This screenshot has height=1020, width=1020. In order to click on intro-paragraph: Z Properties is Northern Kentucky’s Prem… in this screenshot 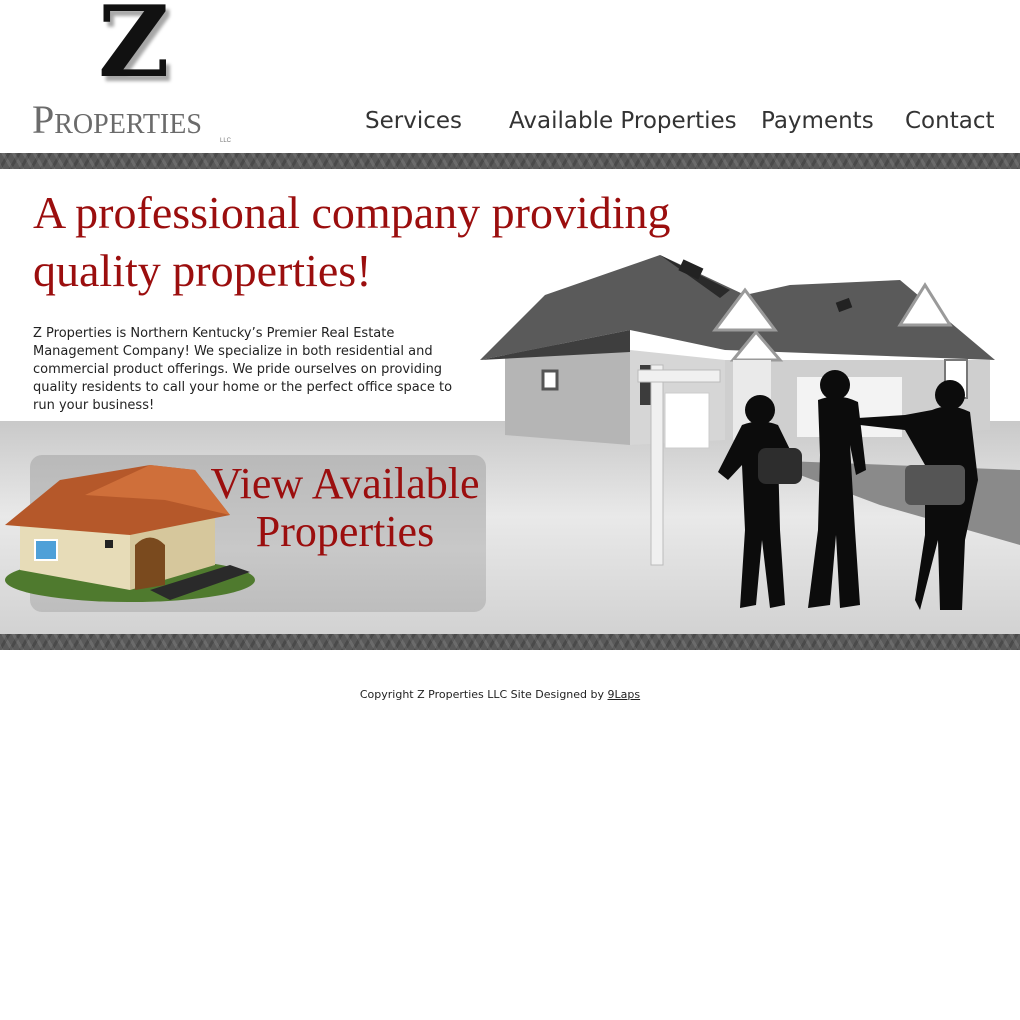, I will do `click(243, 369)`.